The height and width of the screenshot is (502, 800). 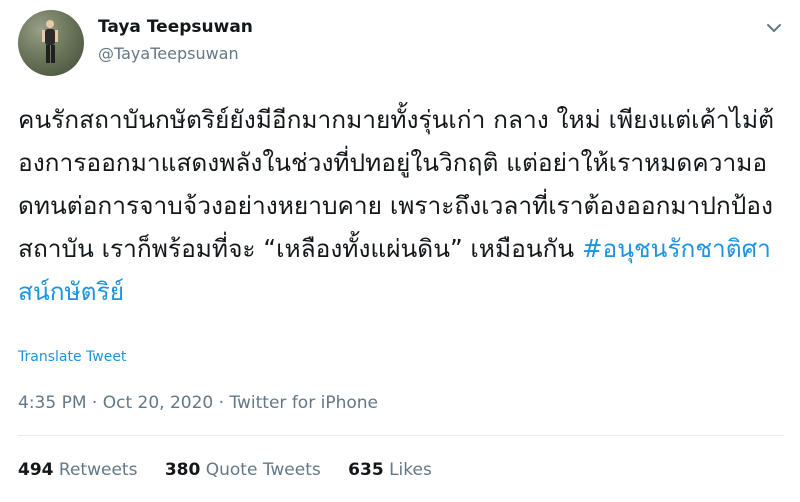 I want to click on quote-tweets-stat: 380 Quote Tweets, so click(x=245, y=470).